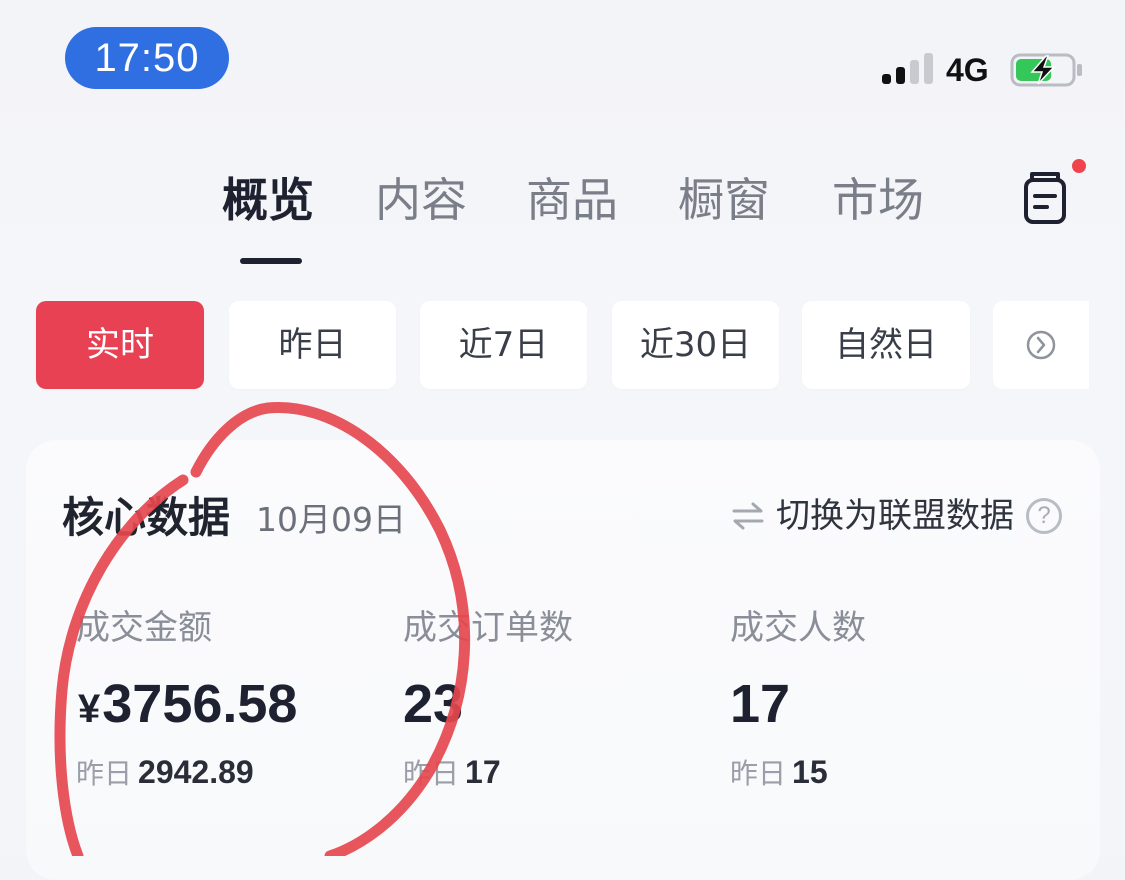 This screenshot has width=1125, height=880. Describe the element at coordinates (810, 772) in the screenshot. I see `metric-prev-value: 15` at that location.